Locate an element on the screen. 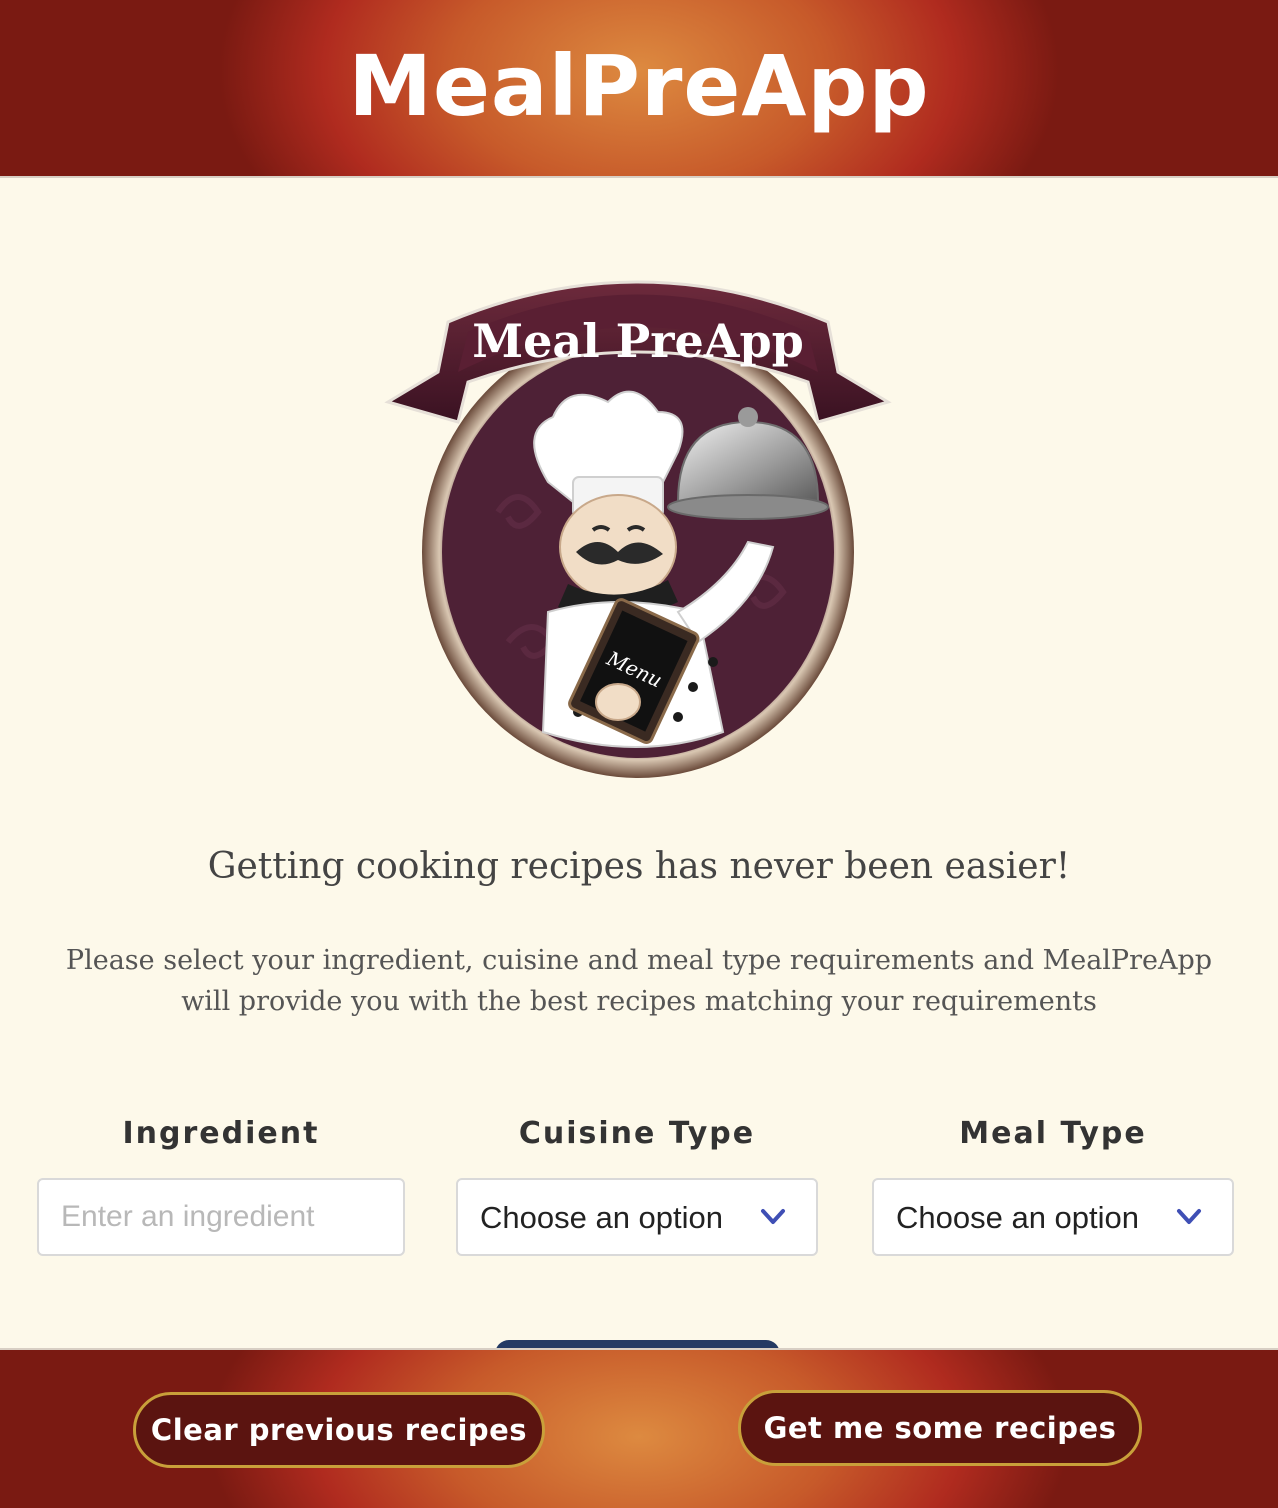  ingredient-input is located at coordinates (221, 1217).